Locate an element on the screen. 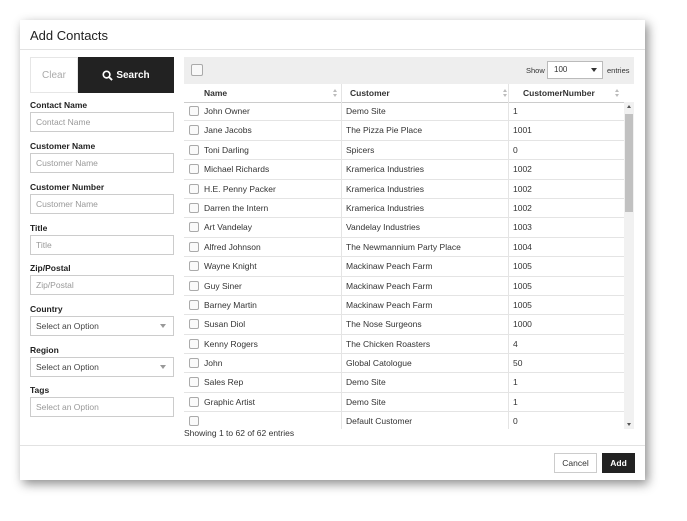  column-header-name-label: Name is located at coordinates (216, 93).